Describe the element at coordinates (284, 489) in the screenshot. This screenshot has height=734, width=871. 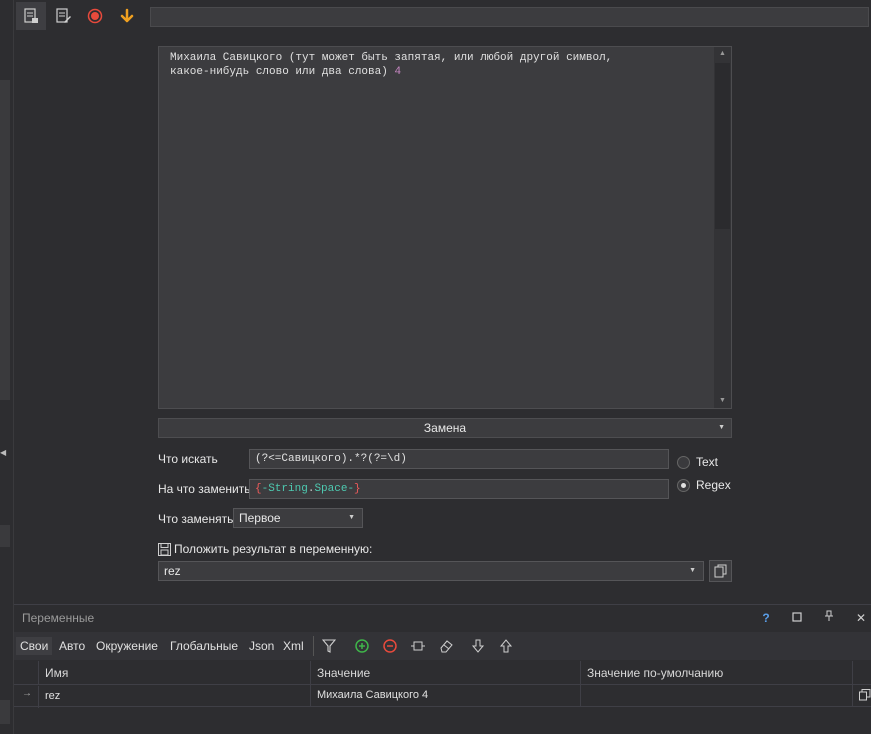
I see `macro-part-1: -String` at that location.